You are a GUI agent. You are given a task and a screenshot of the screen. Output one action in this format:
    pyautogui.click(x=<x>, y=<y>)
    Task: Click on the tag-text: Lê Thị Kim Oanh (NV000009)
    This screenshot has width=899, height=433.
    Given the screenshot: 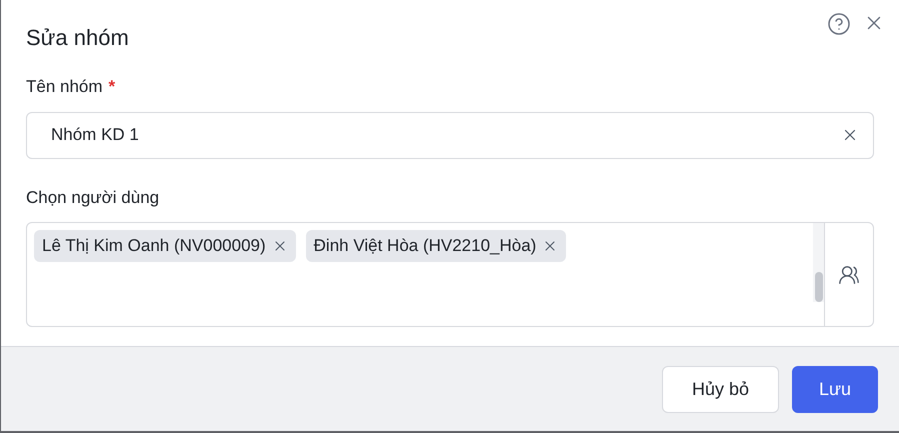 What is the action you would take?
    pyautogui.click(x=154, y=246)
    